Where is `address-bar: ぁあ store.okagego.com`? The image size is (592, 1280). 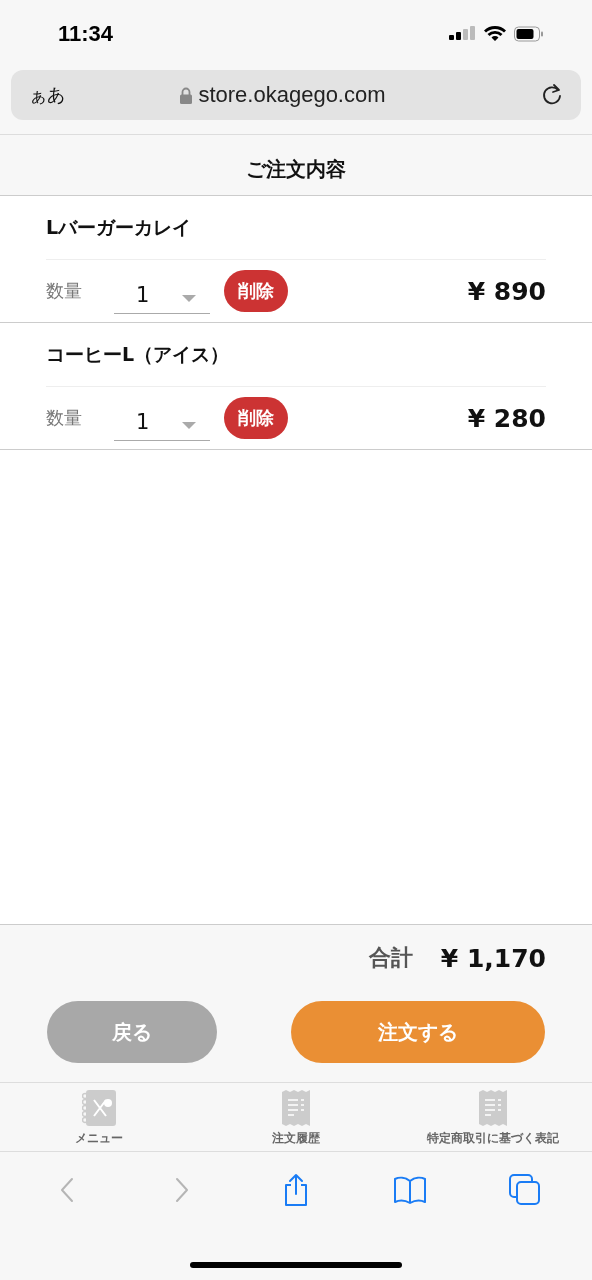
address-bar: ぁあ store.okagego.com is located at coordinates (296, 95).